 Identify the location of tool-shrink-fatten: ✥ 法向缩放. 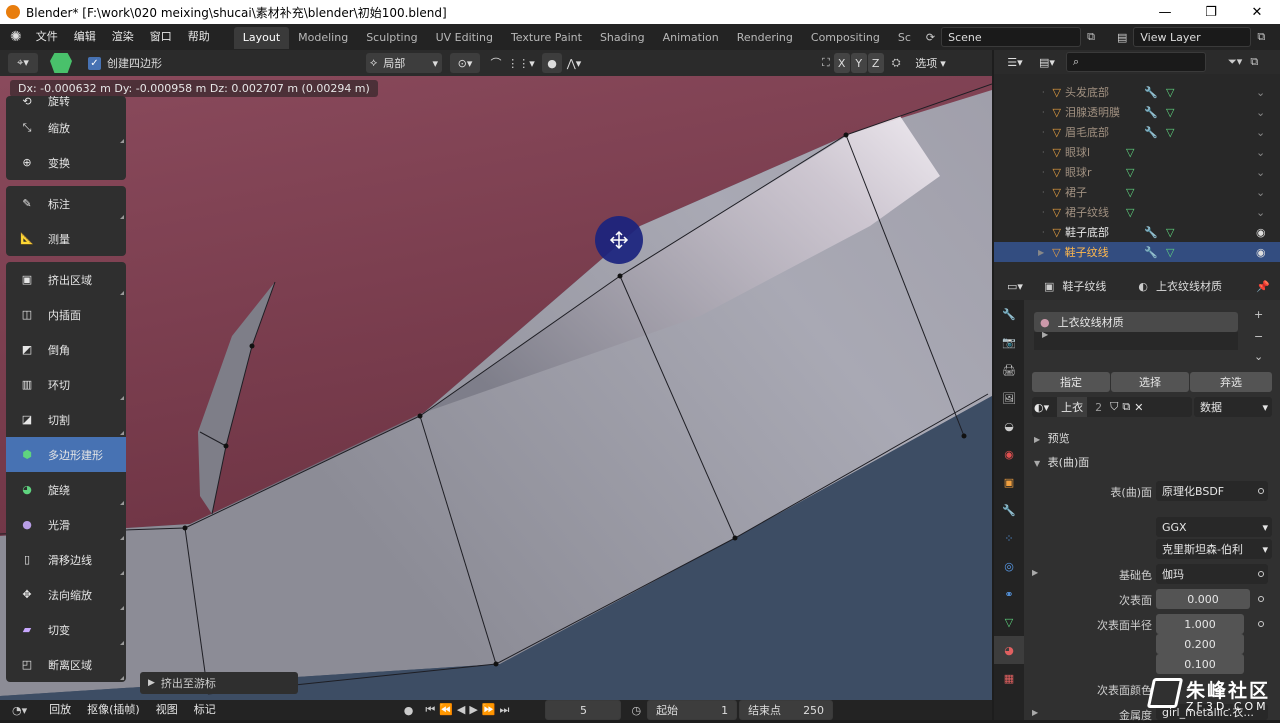
(66, 594).